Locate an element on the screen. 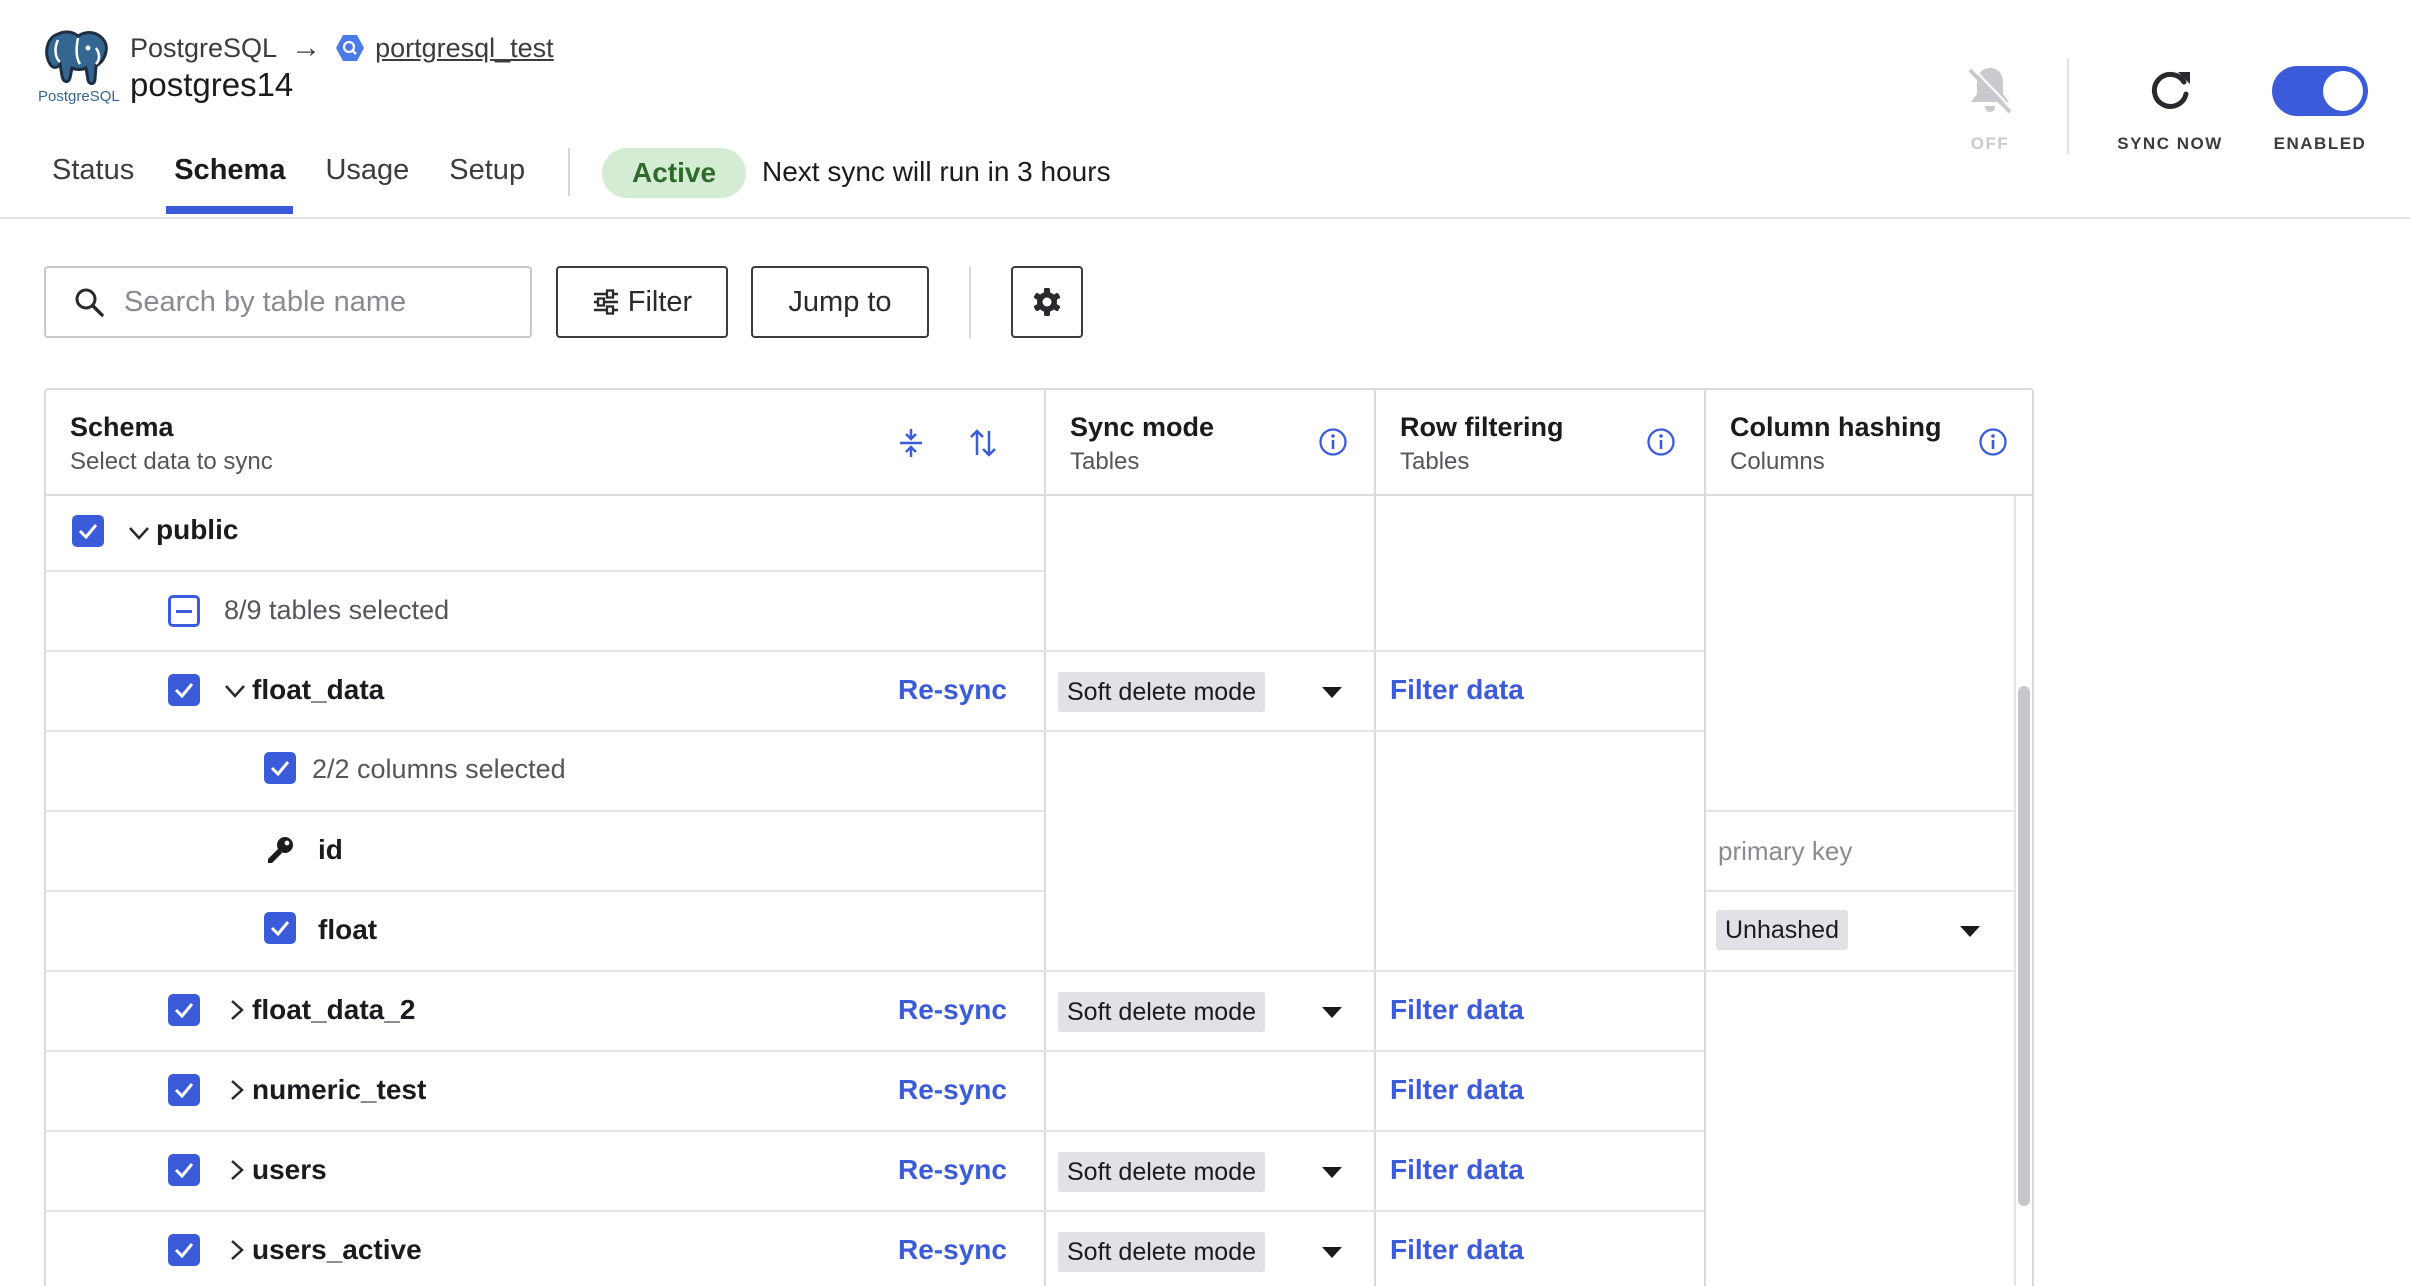 The image size is (2410, 1286). tab-usage: Usage is located at coordinates (367, 184).